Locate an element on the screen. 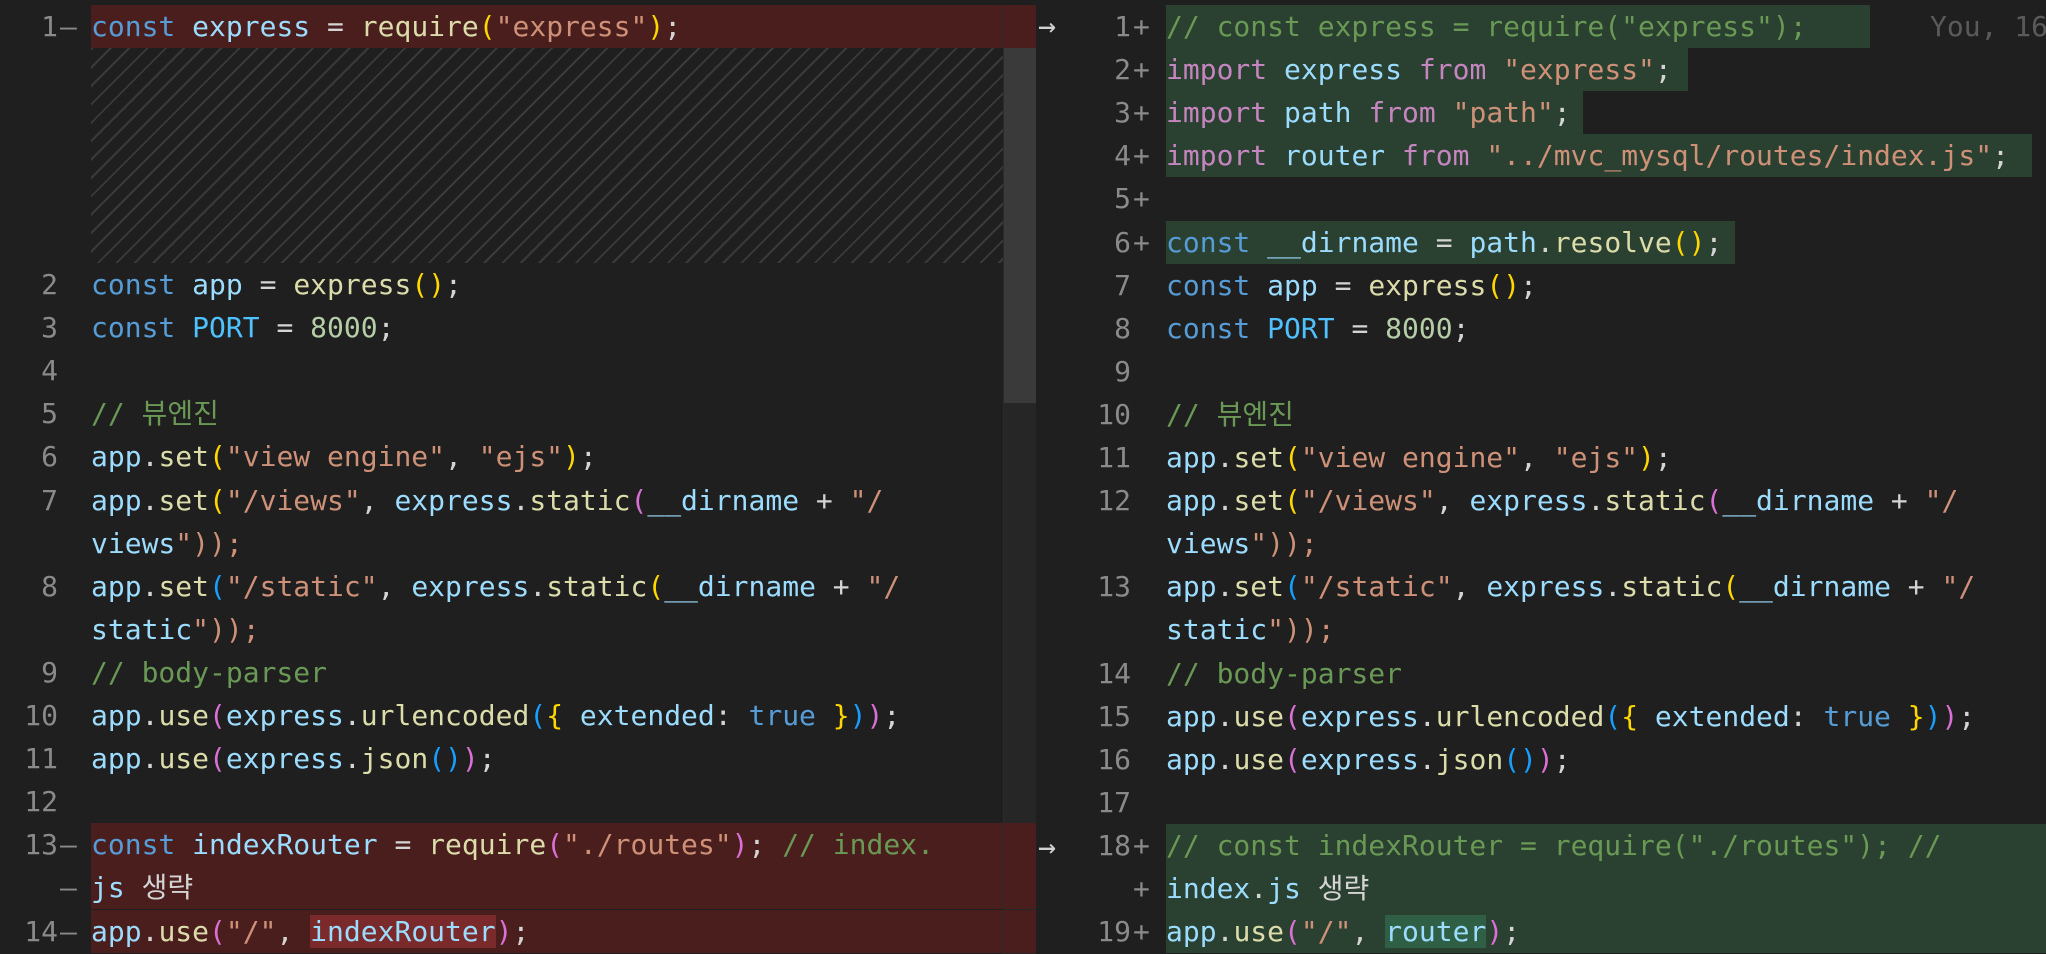  code-line: 8 const PORT = 8000; is located at coordinates (1543, 328).